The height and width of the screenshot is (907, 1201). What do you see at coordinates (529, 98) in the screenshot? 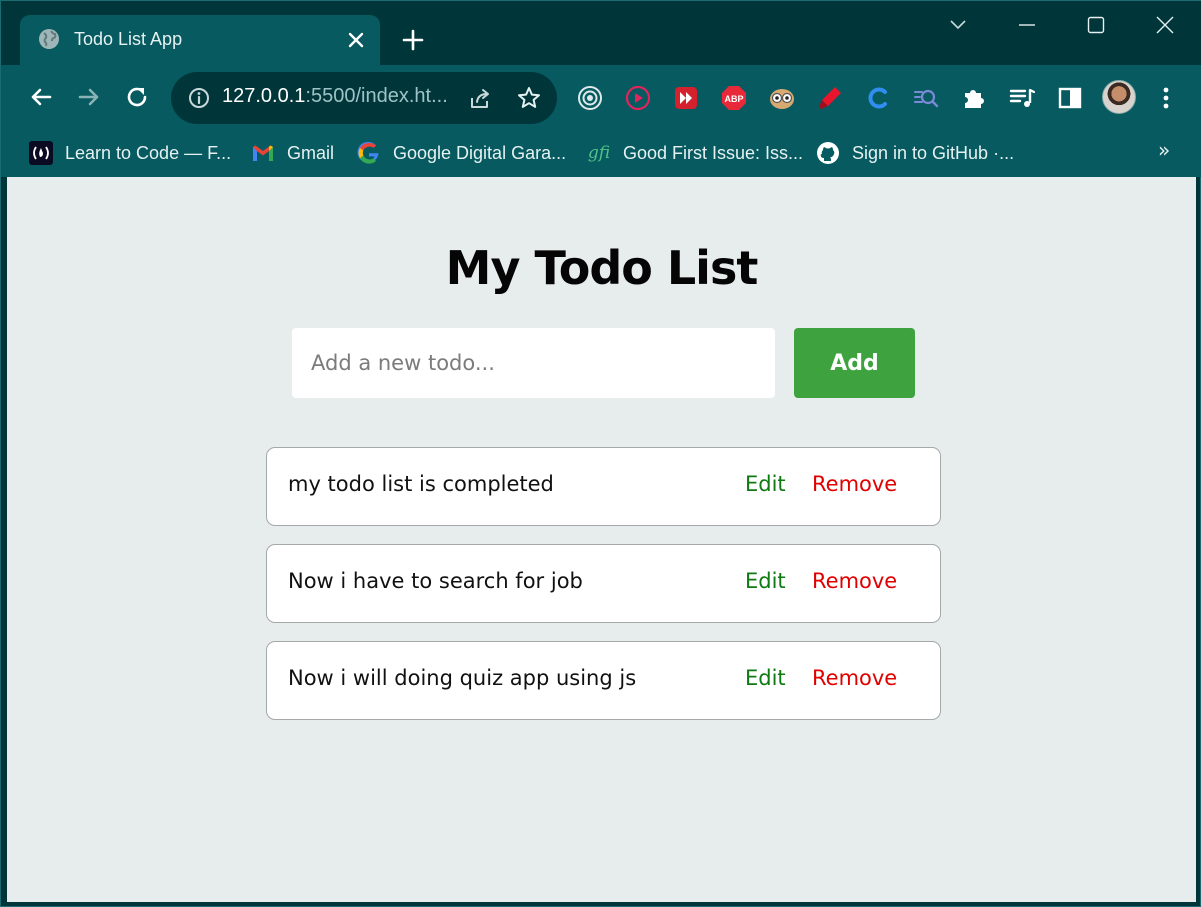
I see `bookmark-star-icon` at bounding box center [529, 98].